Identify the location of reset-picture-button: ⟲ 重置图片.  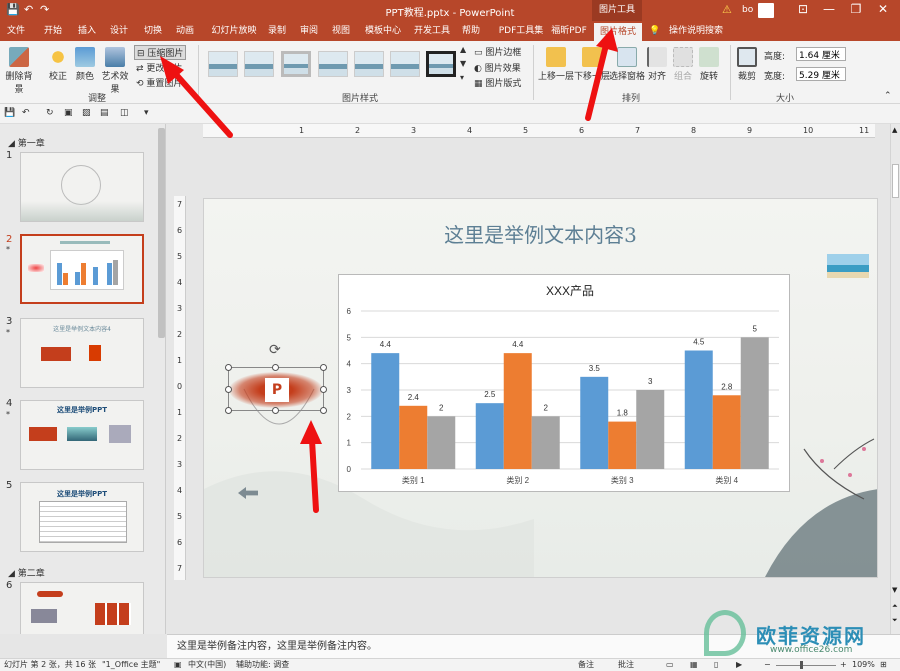
(159, 82).